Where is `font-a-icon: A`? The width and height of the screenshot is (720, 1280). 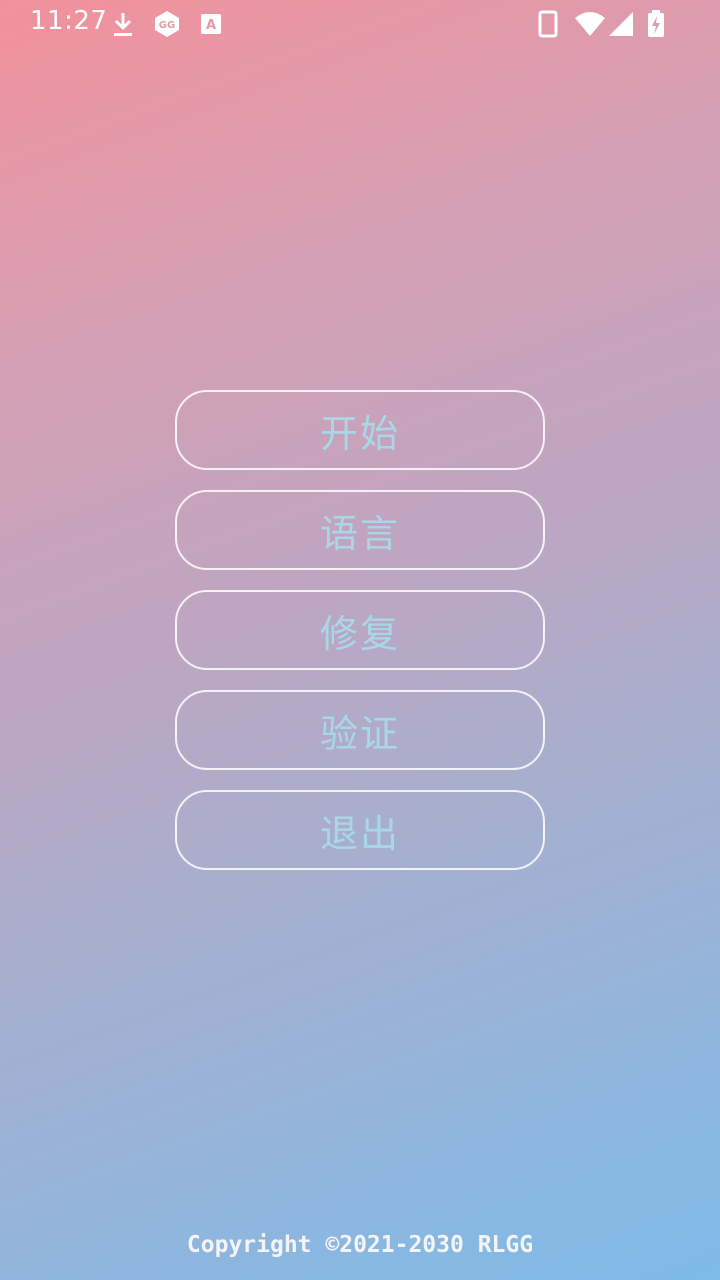 font-a-icon: A is located at coordinates (211, 24).